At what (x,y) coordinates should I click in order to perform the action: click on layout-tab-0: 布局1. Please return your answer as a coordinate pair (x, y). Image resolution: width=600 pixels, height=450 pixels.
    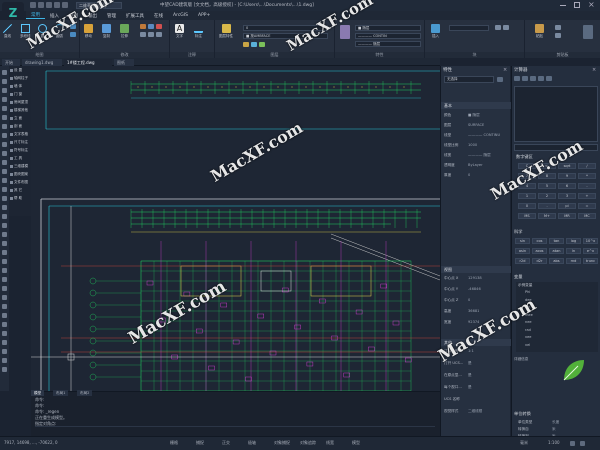
    Looking at the image, I should click on (61, 393).